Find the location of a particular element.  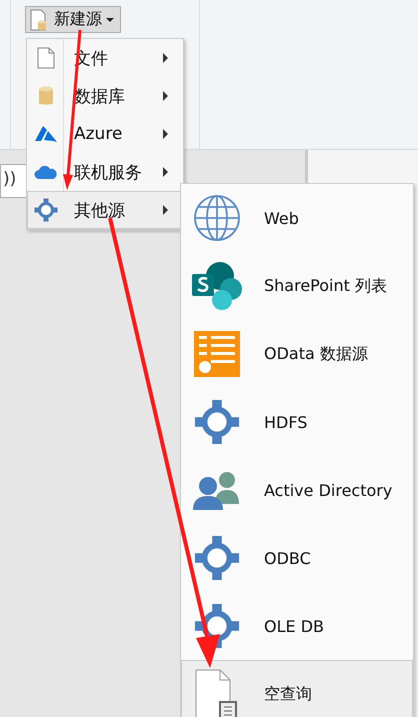

submenu-item: Web is located at coordinates (297, 218).